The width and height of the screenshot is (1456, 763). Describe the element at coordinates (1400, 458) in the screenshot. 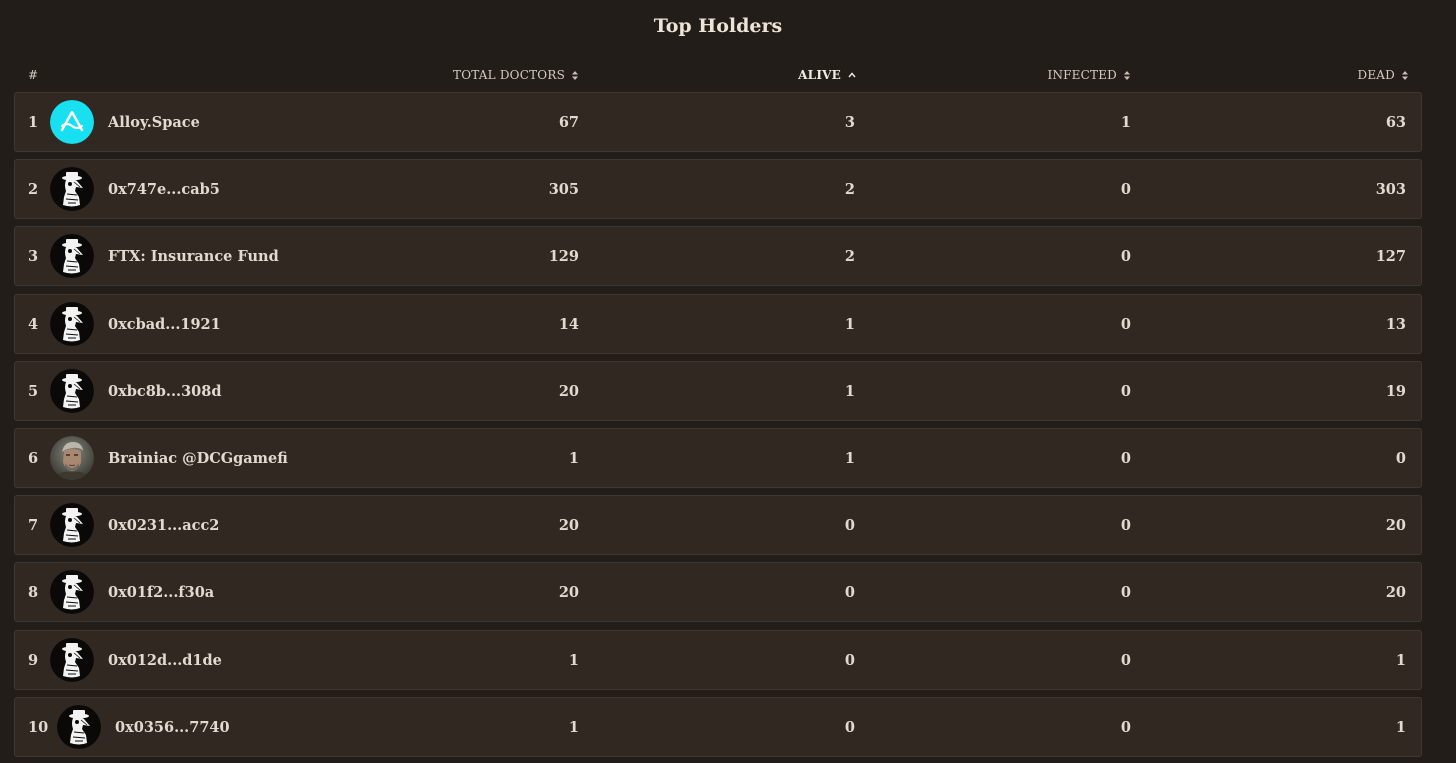

I see `dead-value: 0` at that location.